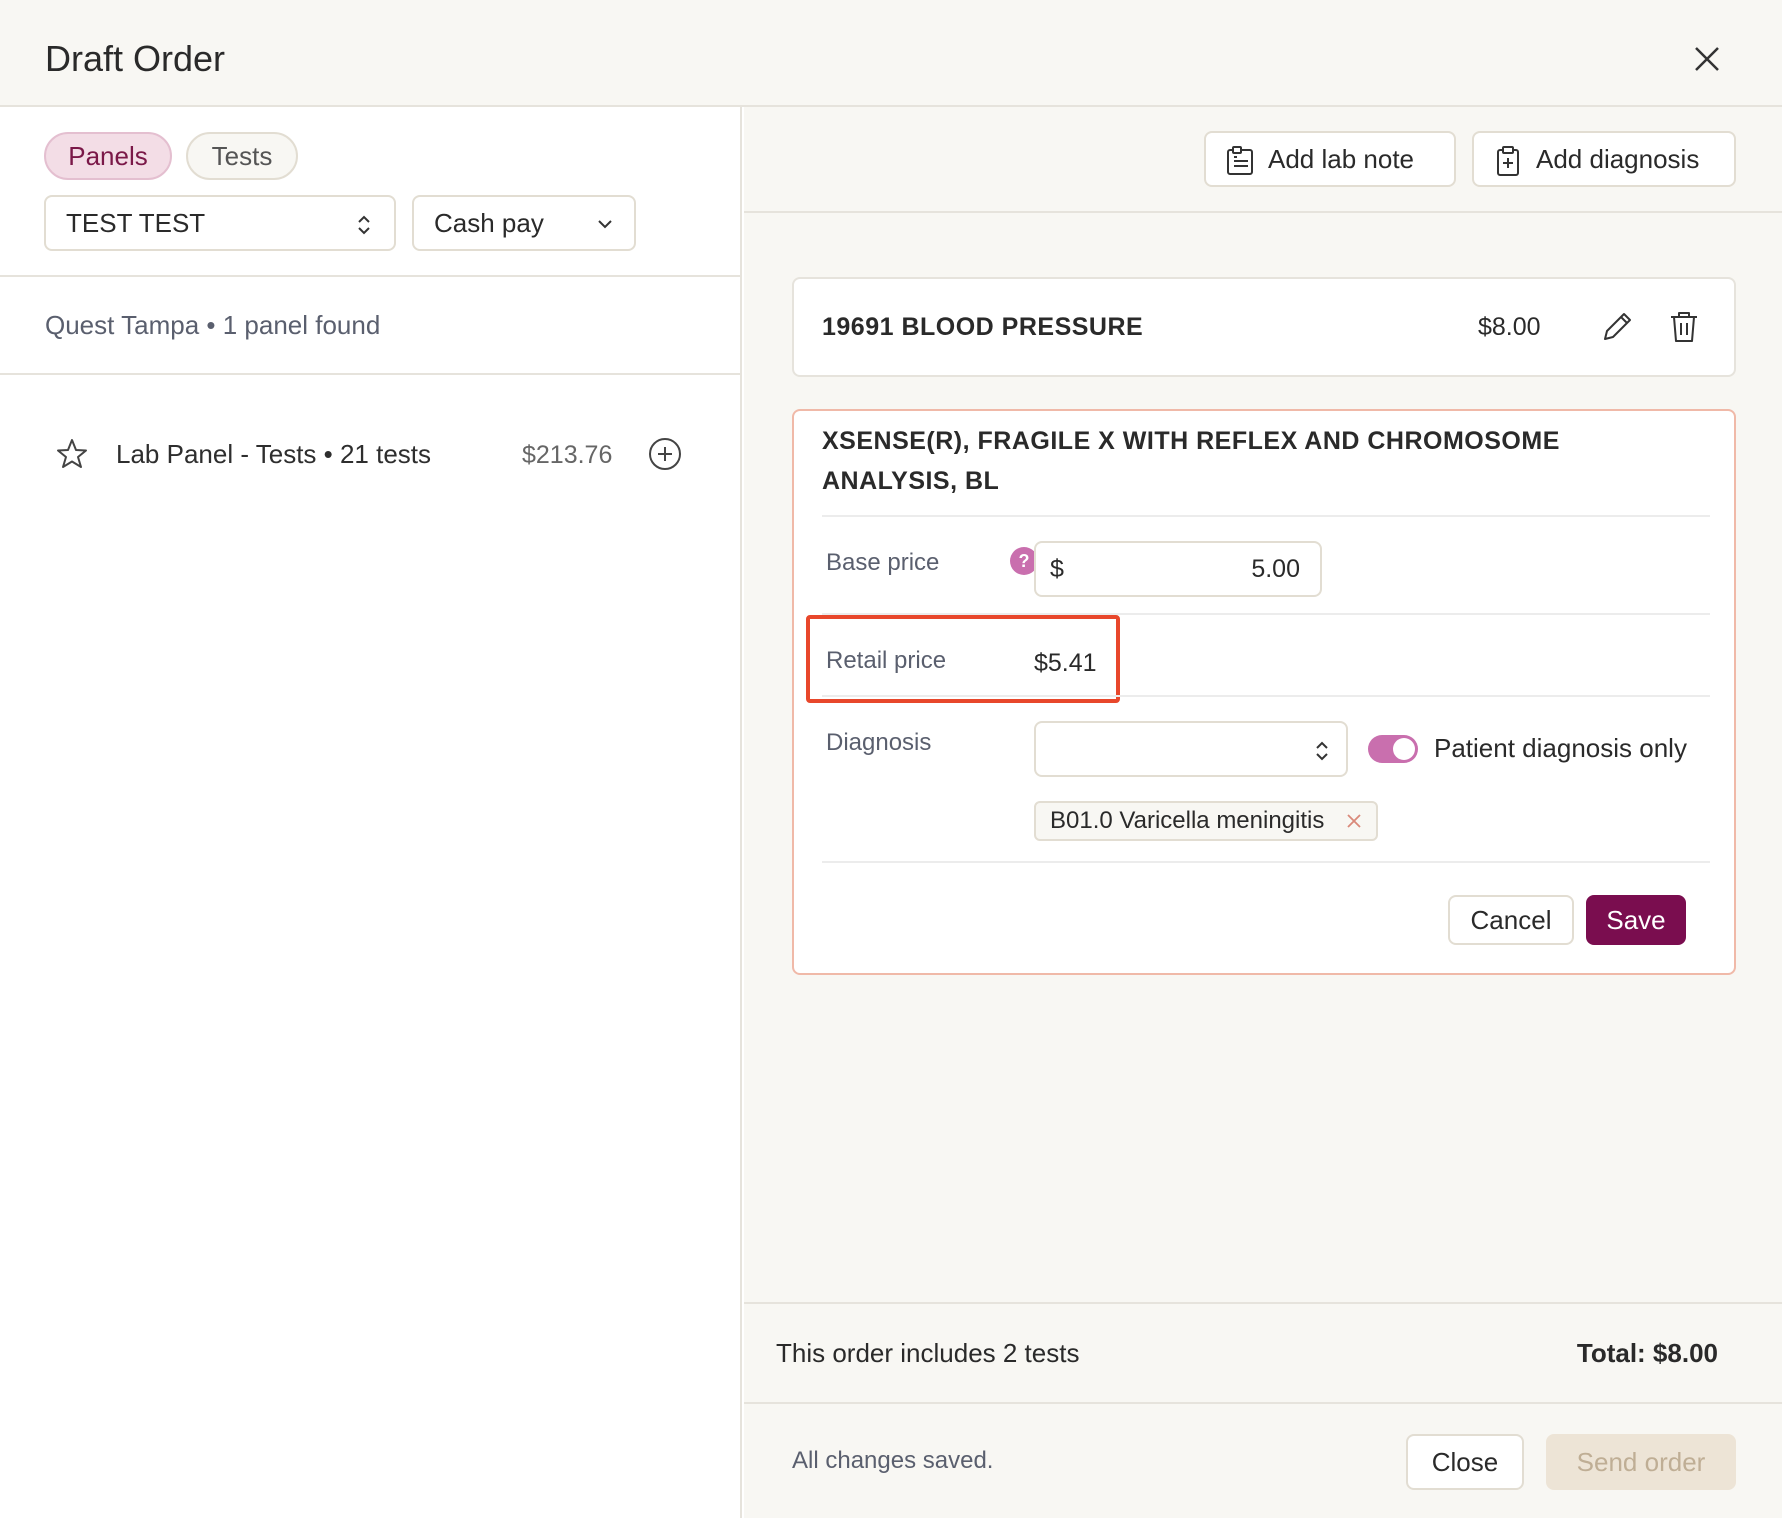 This screenshot has width=1782, height=1518. What do you see at coordinates (1191, 749) in the screenshot?
I see `diagnosis-select` at bounding box center [1191, 749].